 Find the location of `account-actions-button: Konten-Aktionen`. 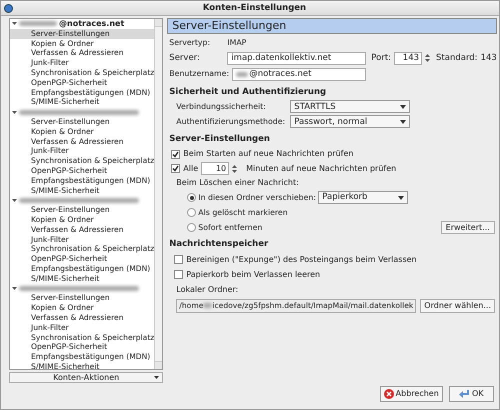

account-actions-button: Konten-Aktionen is located at coordinates (86, 377).